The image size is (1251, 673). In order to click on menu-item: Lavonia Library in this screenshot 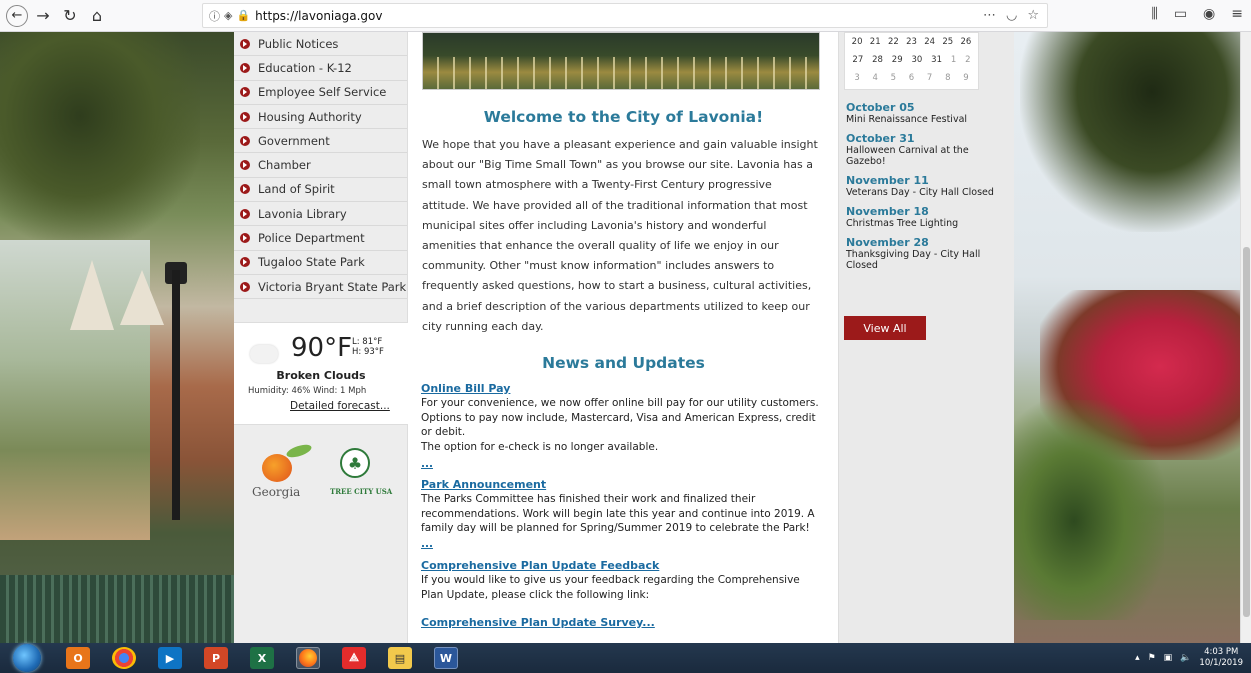, I will do `click(320, 214)`.